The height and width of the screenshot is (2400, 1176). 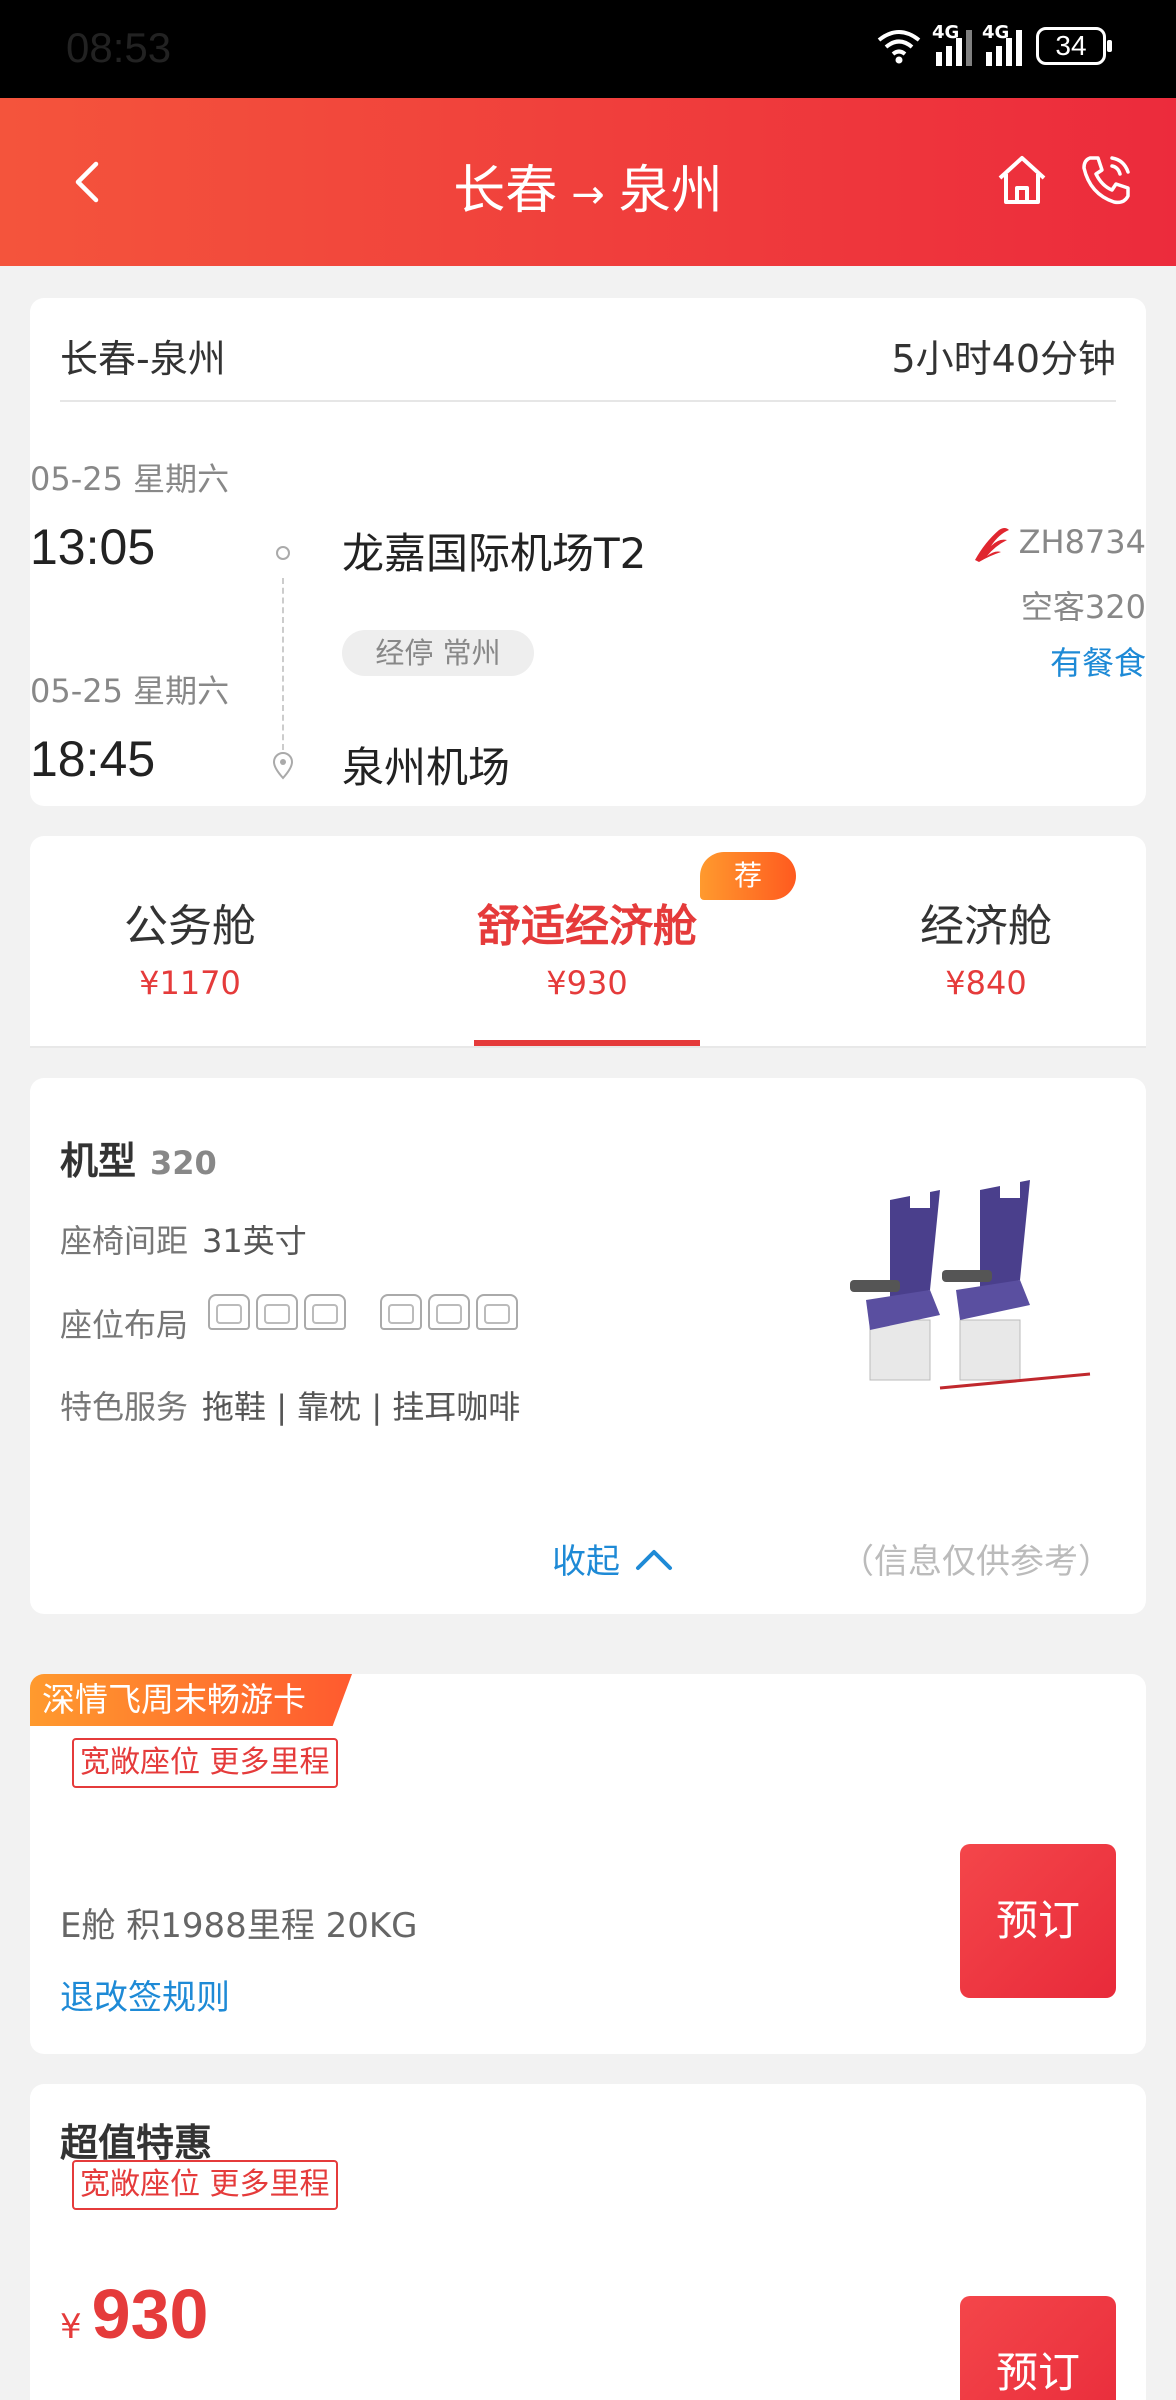 What do you see at coordinates (970, 1285) in the screenshot?
I see `seat-image` at bounding box center [970, 1285].